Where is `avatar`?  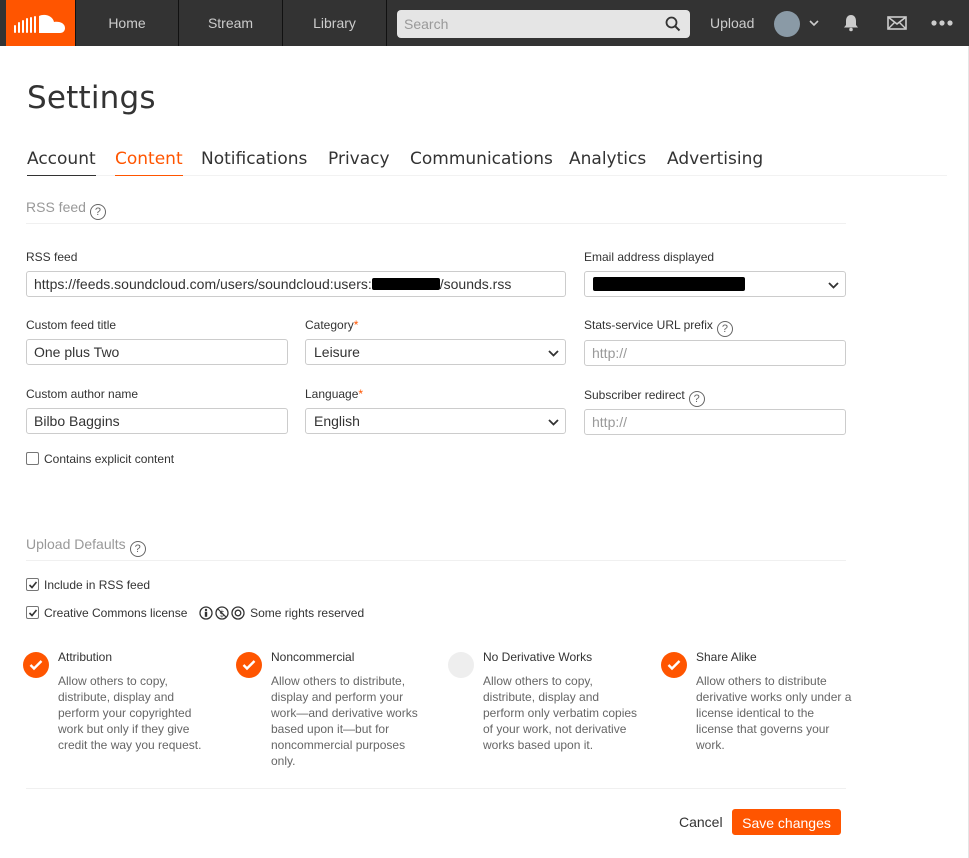
avatar is located at coordinates (787, 24).